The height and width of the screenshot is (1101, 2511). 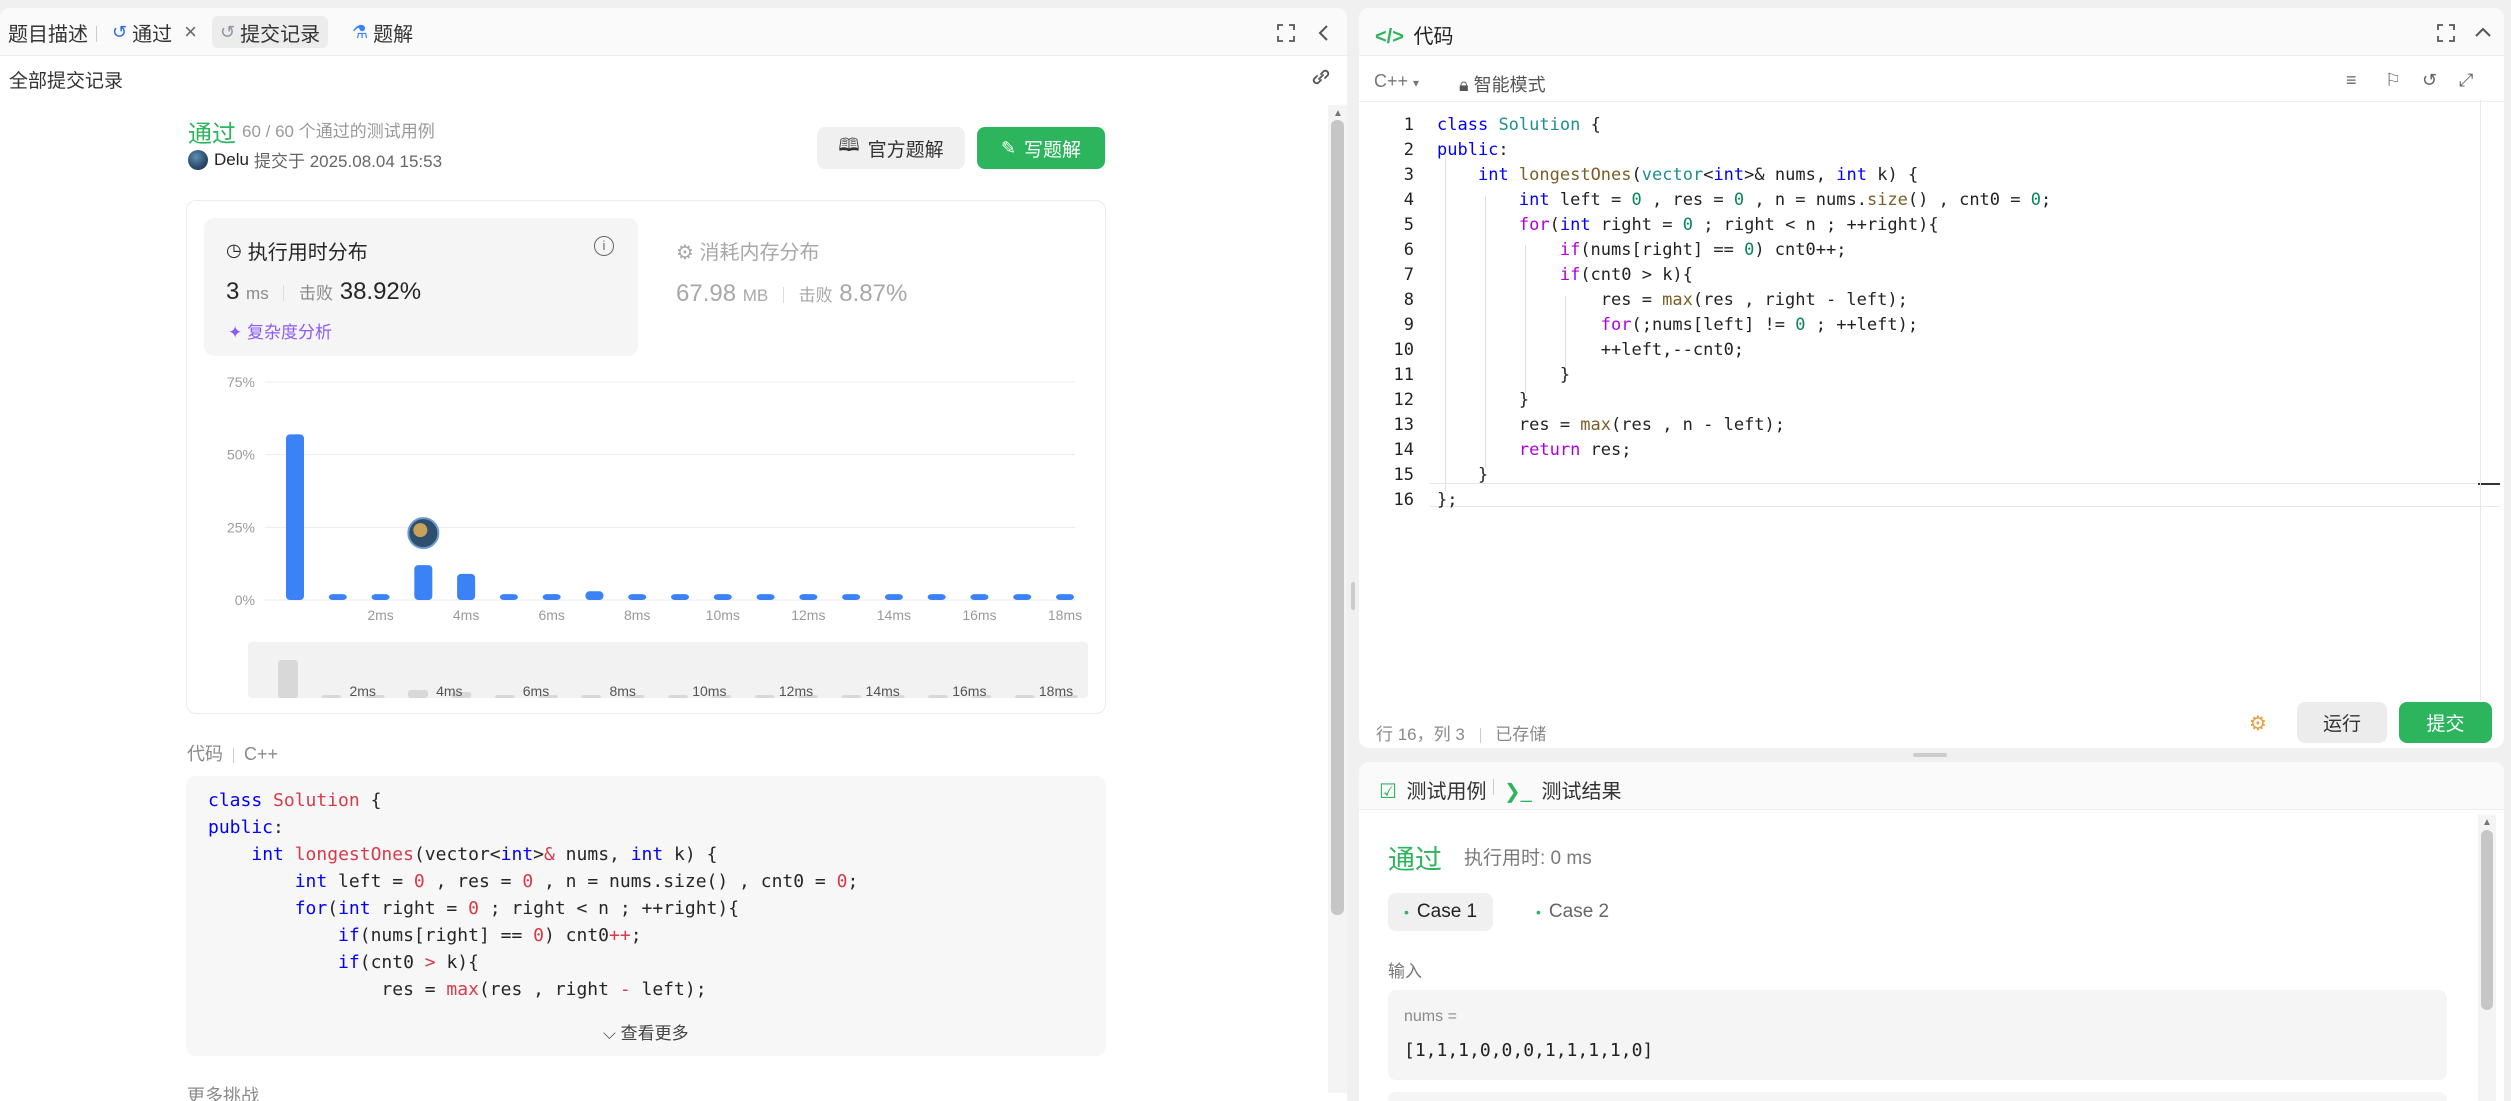 What do you see at coordinates (2489, 484) in the screenshot?
I see `minimap-cursor` at bounding box center [2489, 484].